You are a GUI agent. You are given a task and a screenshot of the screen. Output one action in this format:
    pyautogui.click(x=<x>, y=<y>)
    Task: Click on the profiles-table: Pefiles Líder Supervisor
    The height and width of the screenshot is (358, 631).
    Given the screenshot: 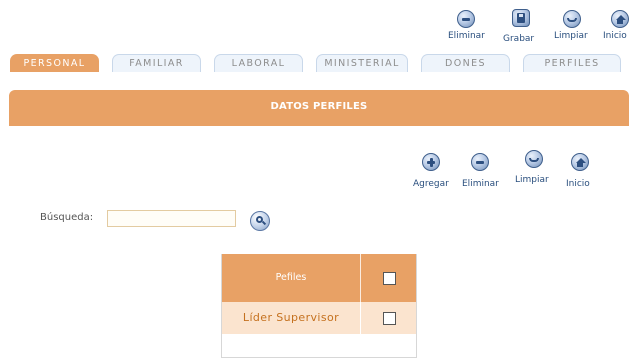 What is the action you would take?
    pyautogui.click(x=319, y=306)
    